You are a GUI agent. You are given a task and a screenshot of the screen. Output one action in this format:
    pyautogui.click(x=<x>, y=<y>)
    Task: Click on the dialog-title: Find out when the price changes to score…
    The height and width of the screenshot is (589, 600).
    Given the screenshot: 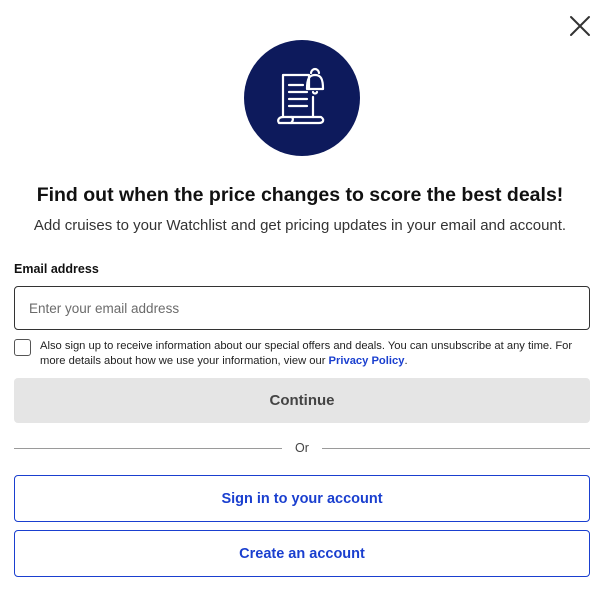 What is the action you would take?
    pyautogui.click(x=300, y=195)
    